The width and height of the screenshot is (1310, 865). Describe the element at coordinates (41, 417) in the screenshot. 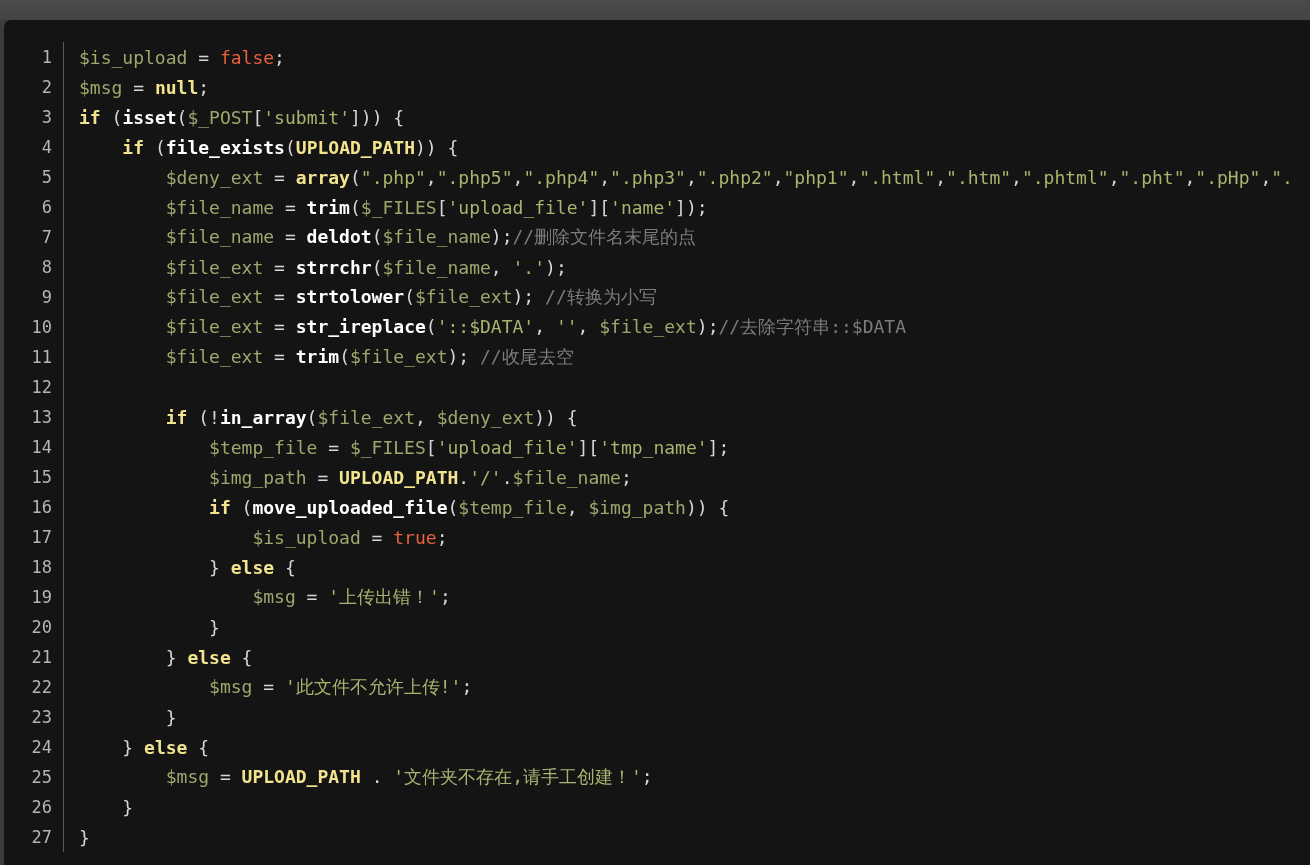

I see `line-number: 13` at that location.